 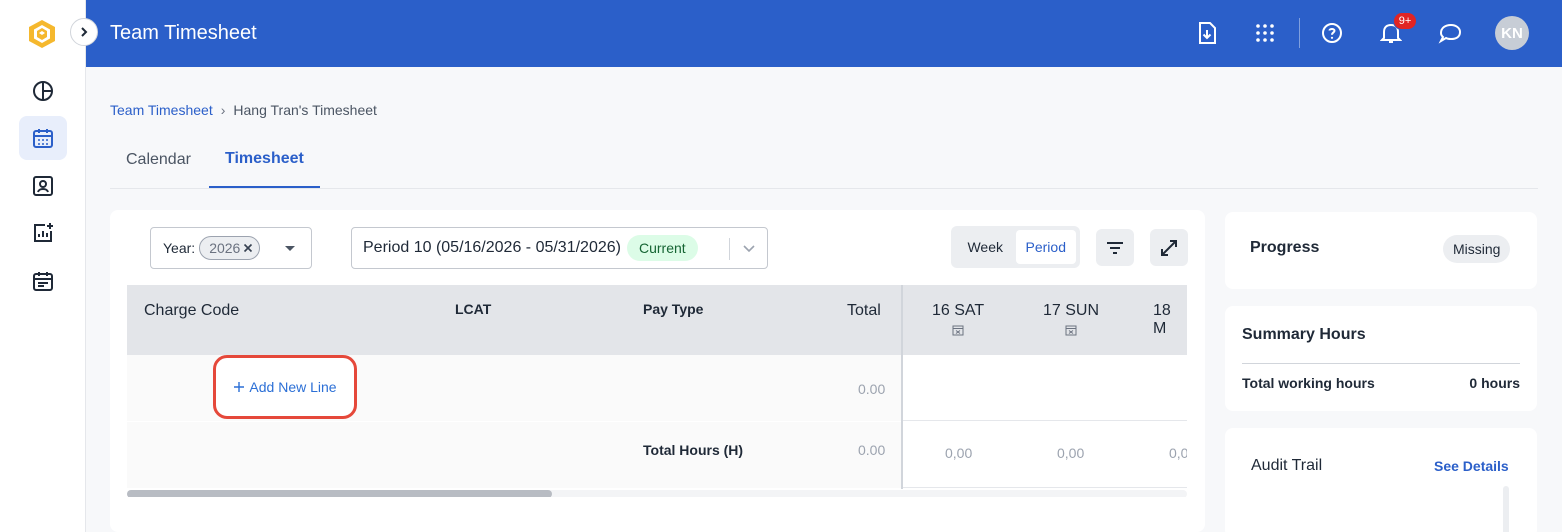 I want to click on expand-icon, so click(x=1169, y=247).